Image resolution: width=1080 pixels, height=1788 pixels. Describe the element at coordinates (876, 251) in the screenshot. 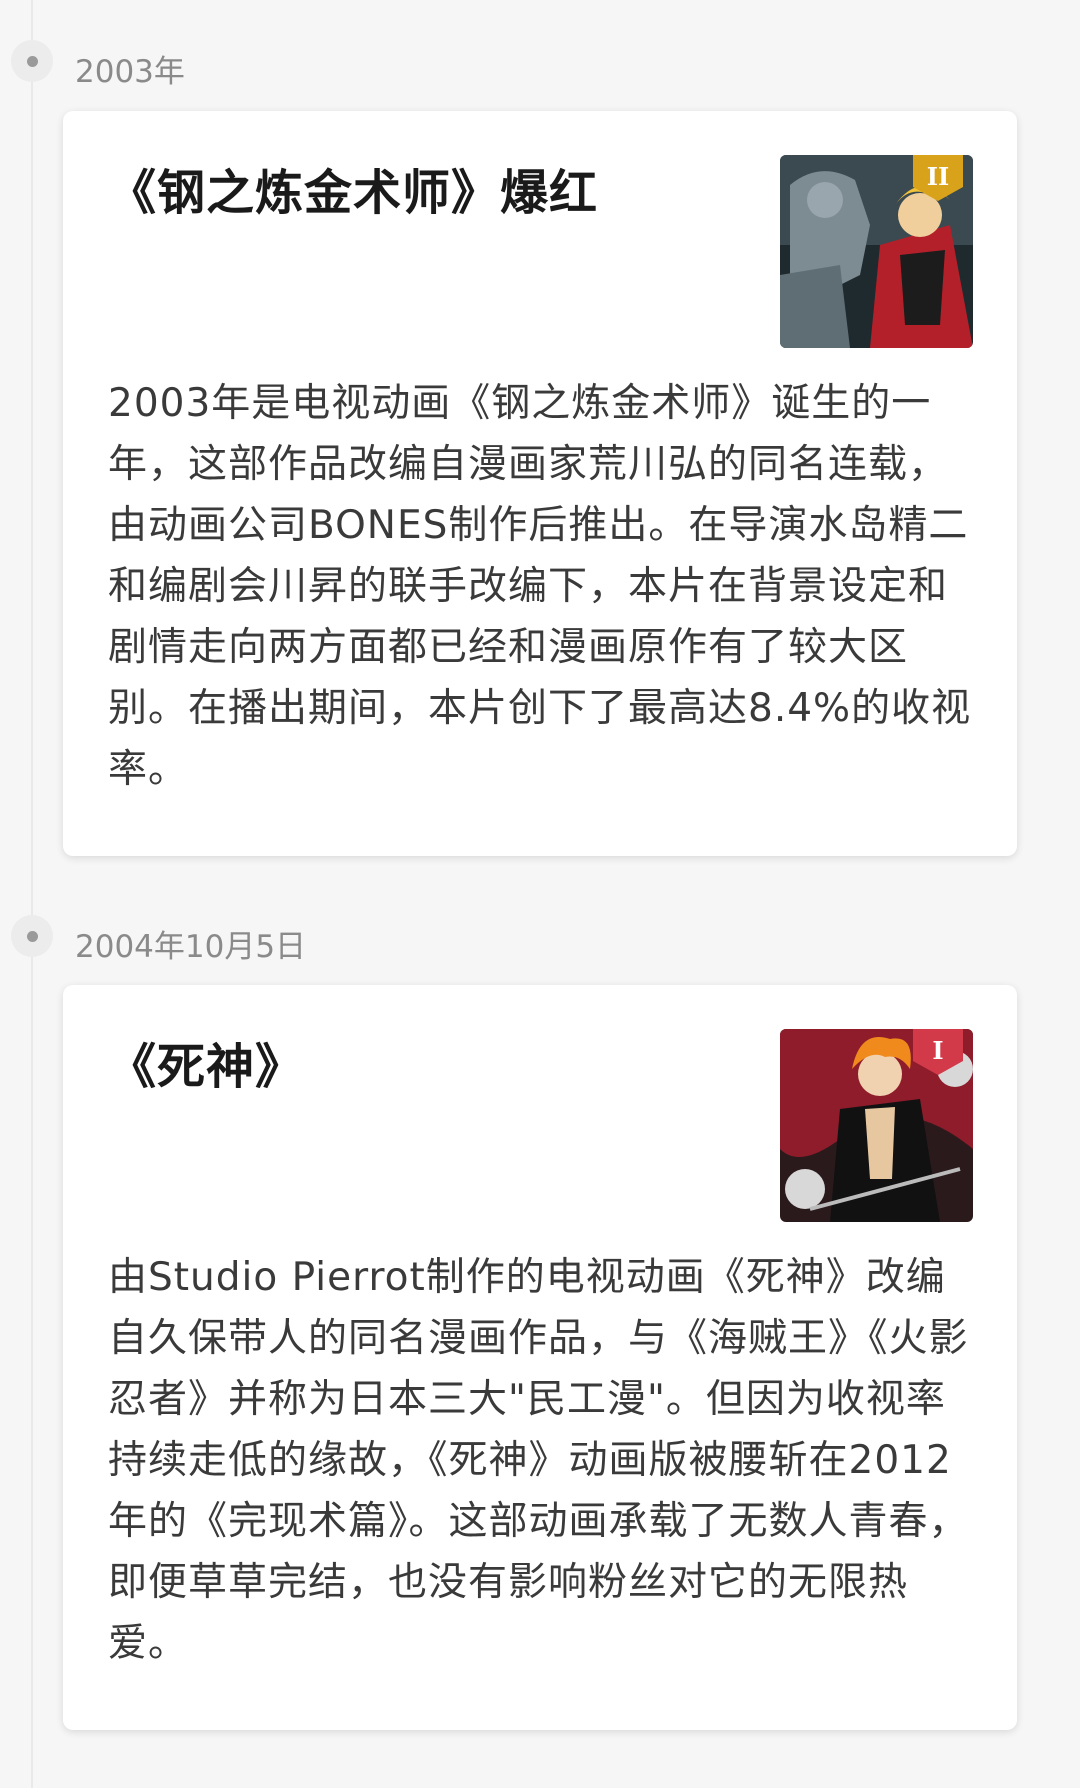

I see `fullmetal-alchemist-thumbnail-icon: II` at that location.